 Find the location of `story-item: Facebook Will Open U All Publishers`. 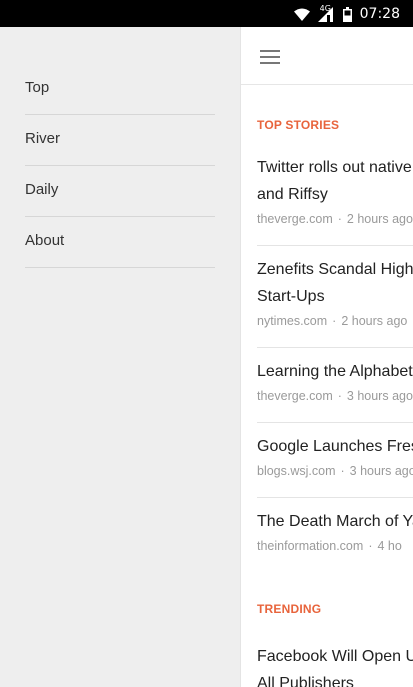

story-item: Facebook Will Open U All Publishers is located at coordinates (335, 665).